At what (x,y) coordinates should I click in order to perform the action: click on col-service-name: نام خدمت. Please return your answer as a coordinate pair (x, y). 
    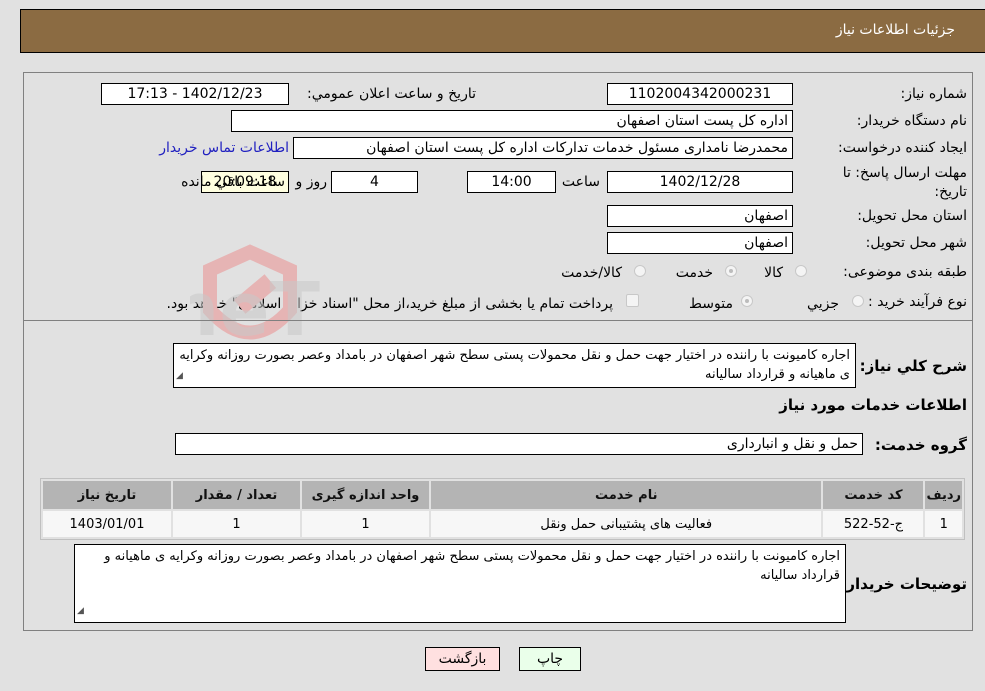
    Looking at the image, I should click on (626, 495).